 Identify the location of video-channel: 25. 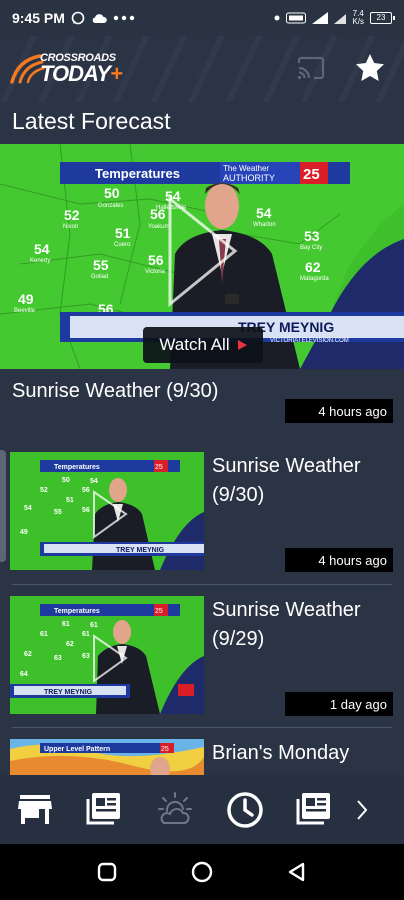
(311, 174).